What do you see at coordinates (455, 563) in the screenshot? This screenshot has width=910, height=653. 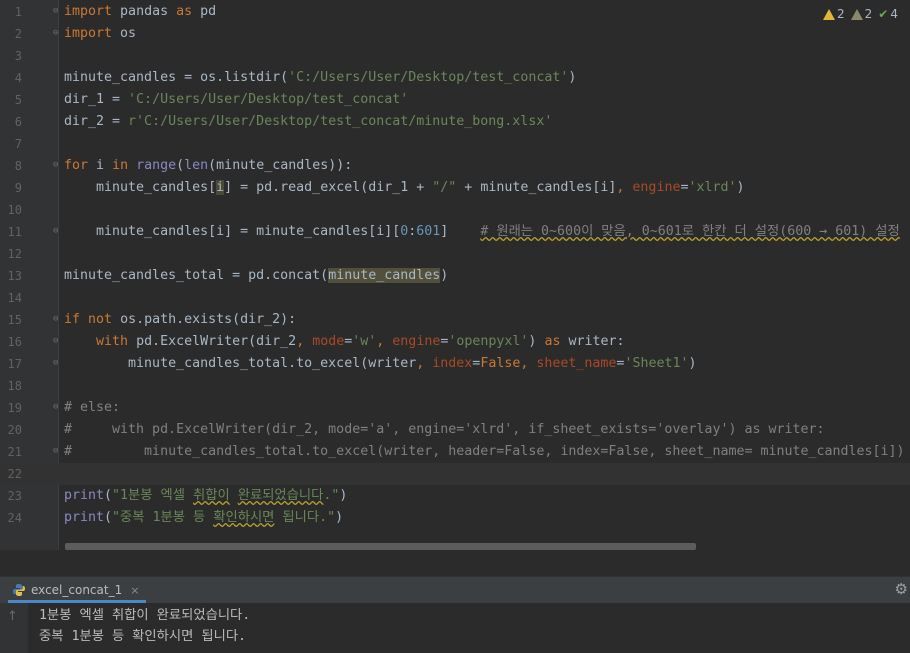 I see `editor-bottom-spacer` at bounding box center [455, 563].